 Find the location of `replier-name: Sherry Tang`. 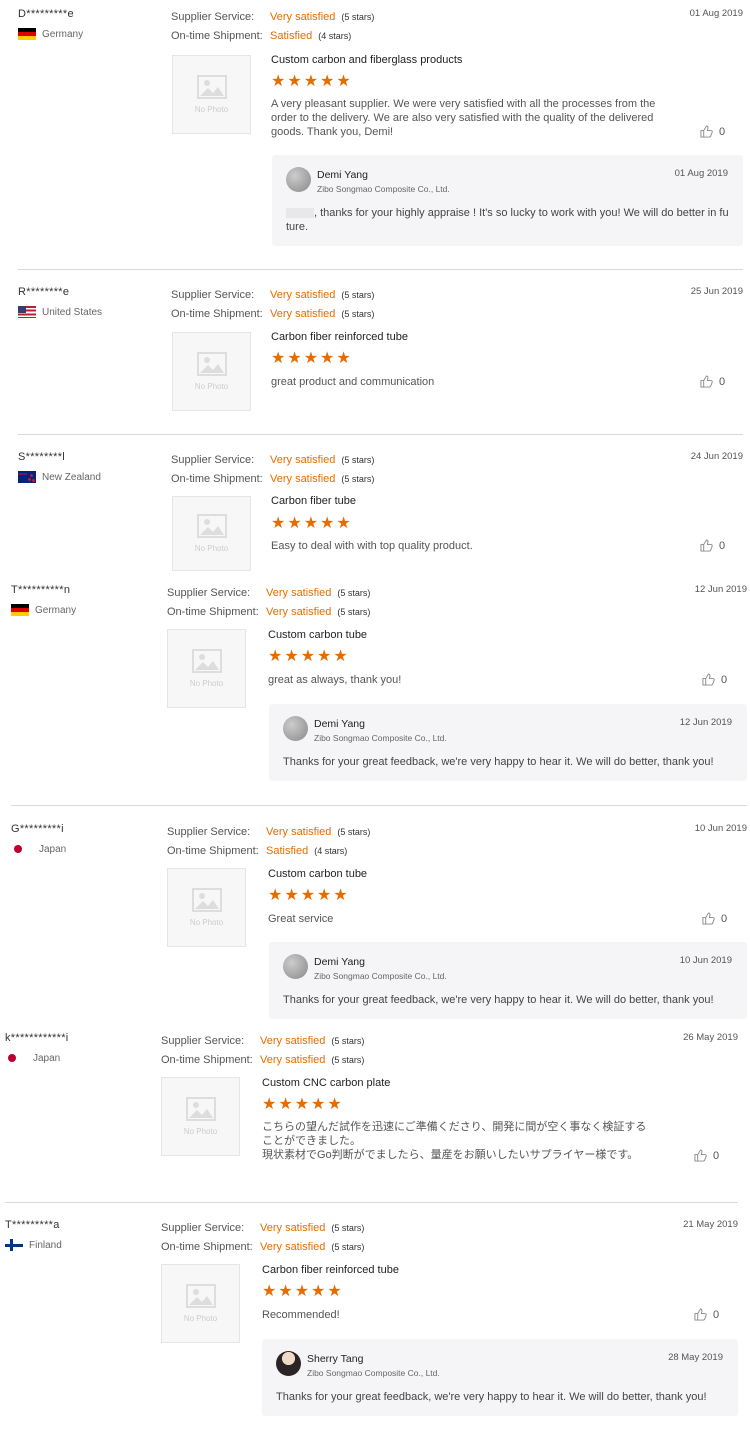

replier-name: Sherry Tang is located at coordinates (335, 1359).